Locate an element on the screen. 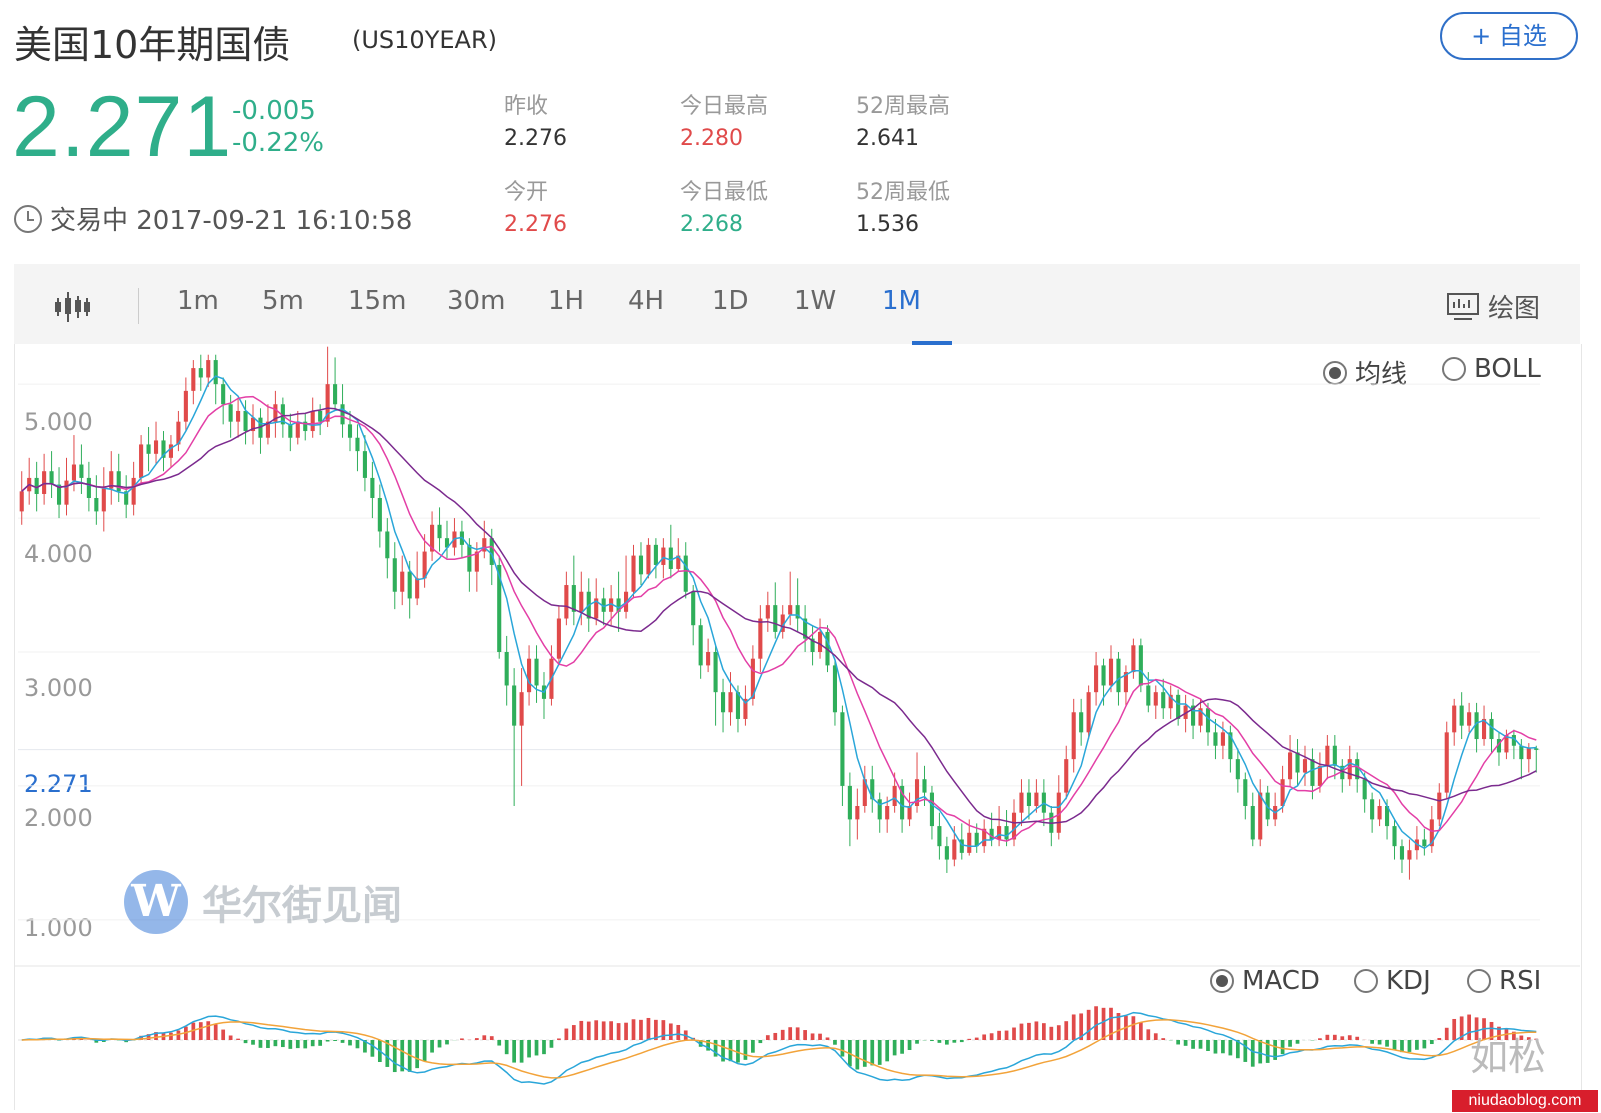 Image resolution: width=1601 pixels, height=1113 pixels. site-watermark: niudaoblog.com is located at coordinates (1525, 1101).